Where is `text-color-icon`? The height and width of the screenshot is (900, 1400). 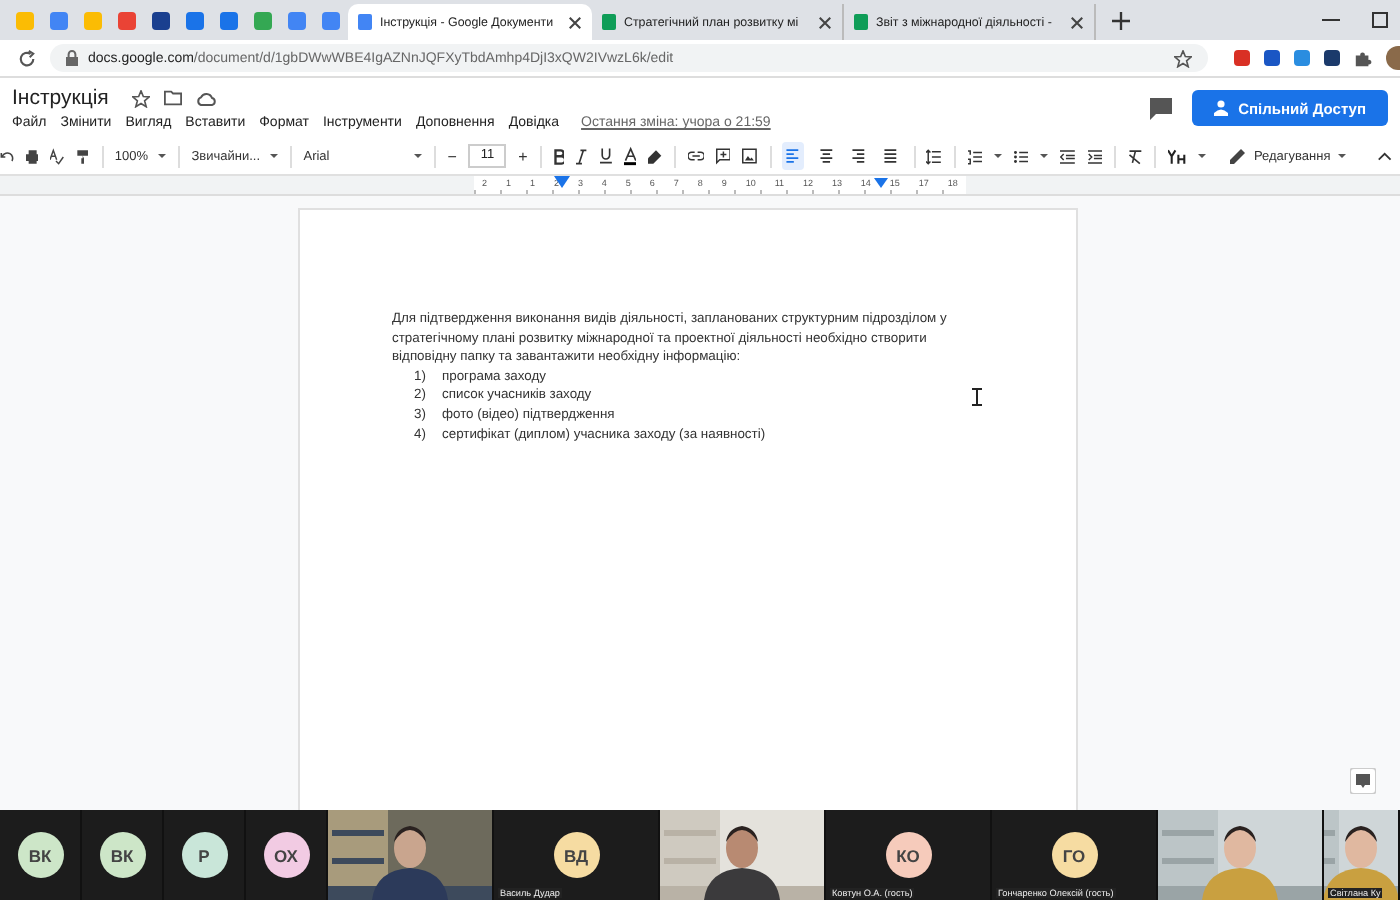 text-color-icon is located at coordinates (630, 156).